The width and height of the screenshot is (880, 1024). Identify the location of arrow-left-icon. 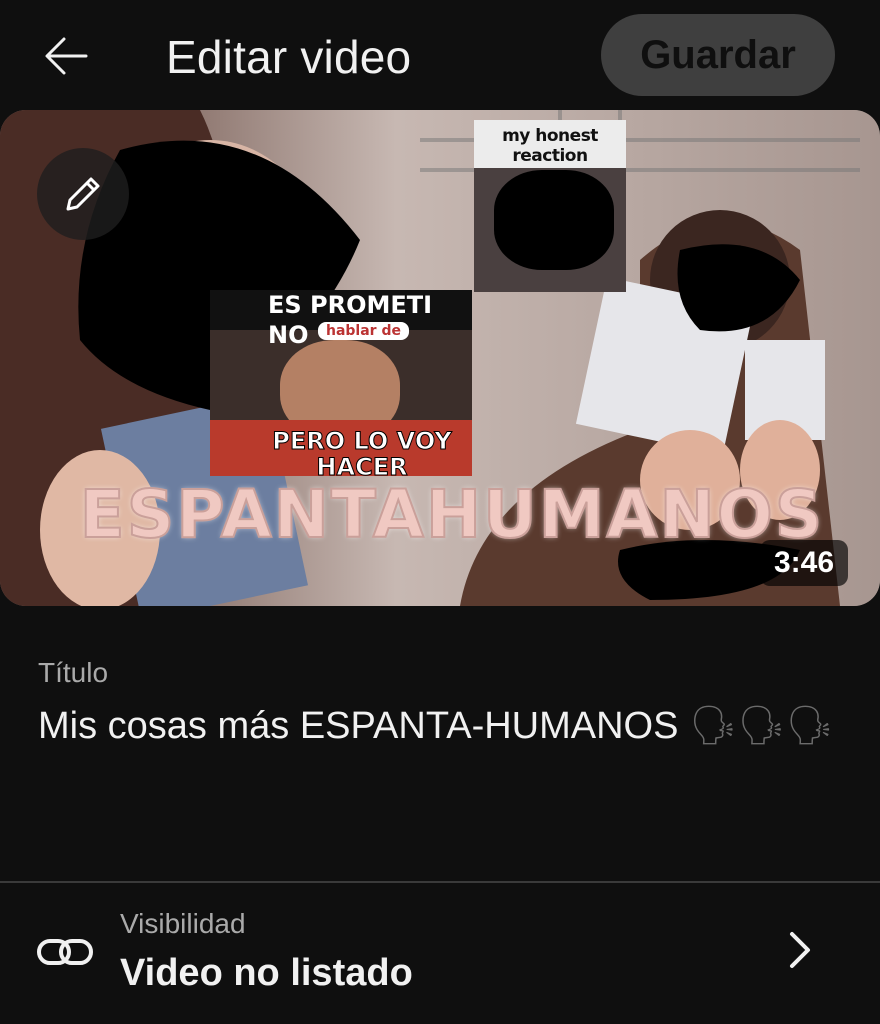
(66, 56).